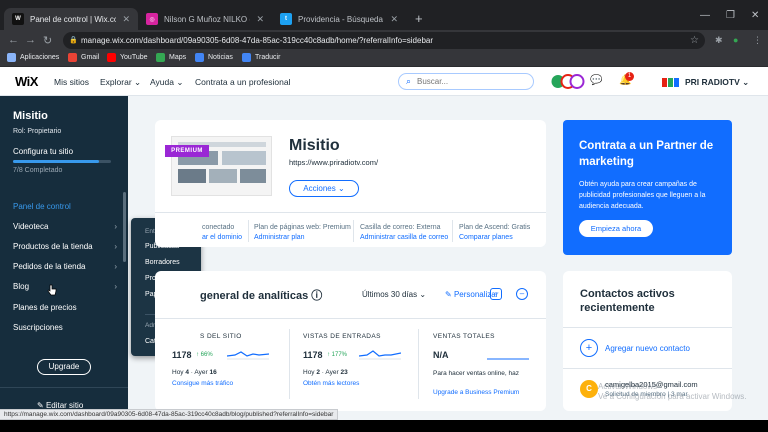 This screenshot has width=768, height=432. What do you see at coordinates (476, 392) in the screenshot?
I see `upgrade-business-link: Upgrade a Business Premium` at bounding box center [476, 392].